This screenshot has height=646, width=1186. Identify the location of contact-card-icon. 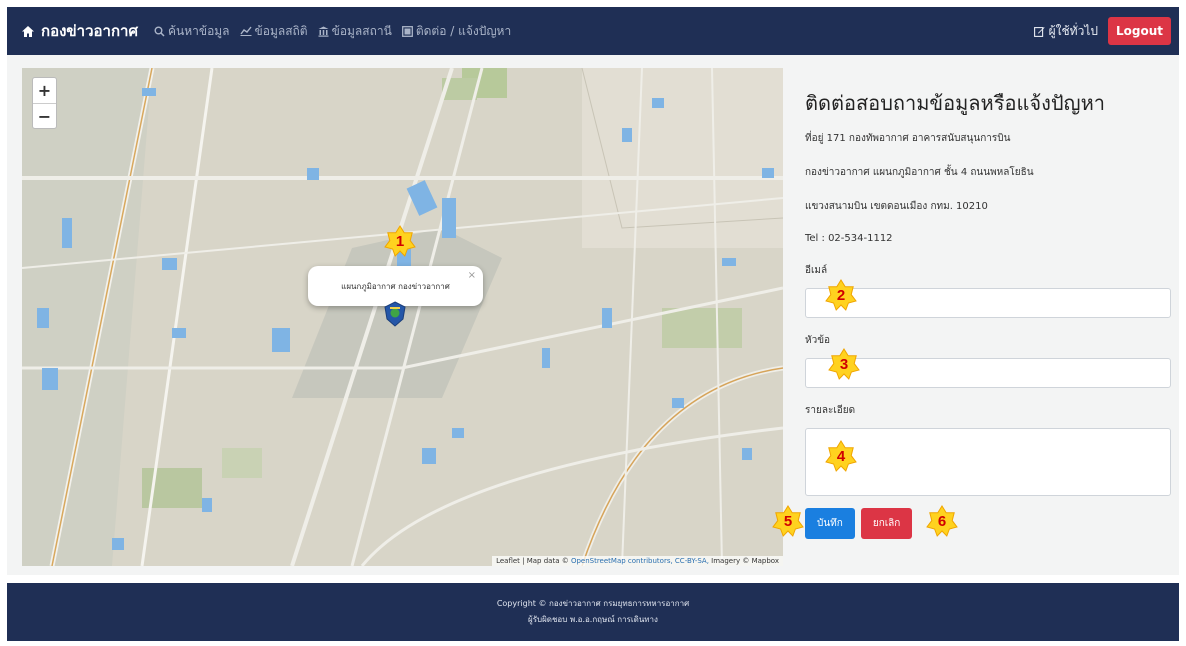
(407, 31).